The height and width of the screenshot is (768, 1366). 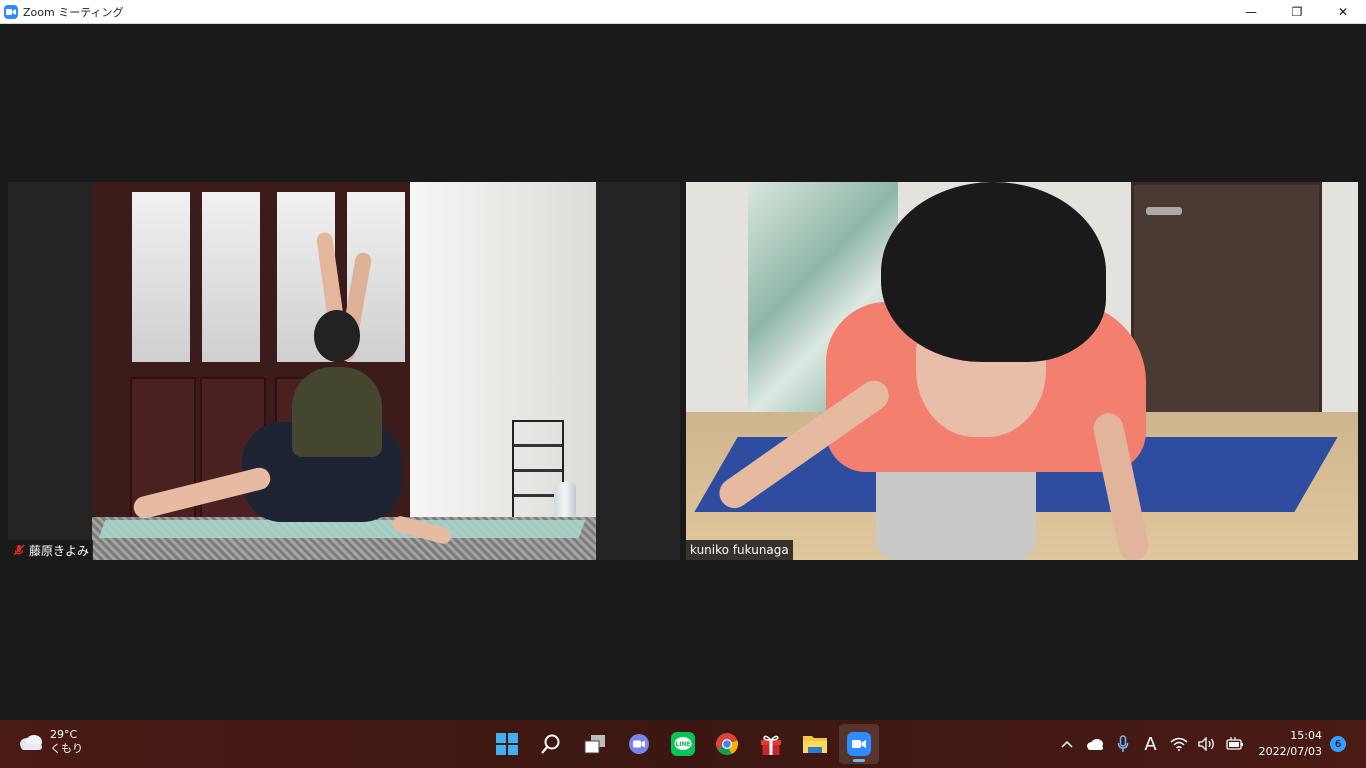 I want to click on battery-charging-icon, so click(x=1234, y=743).